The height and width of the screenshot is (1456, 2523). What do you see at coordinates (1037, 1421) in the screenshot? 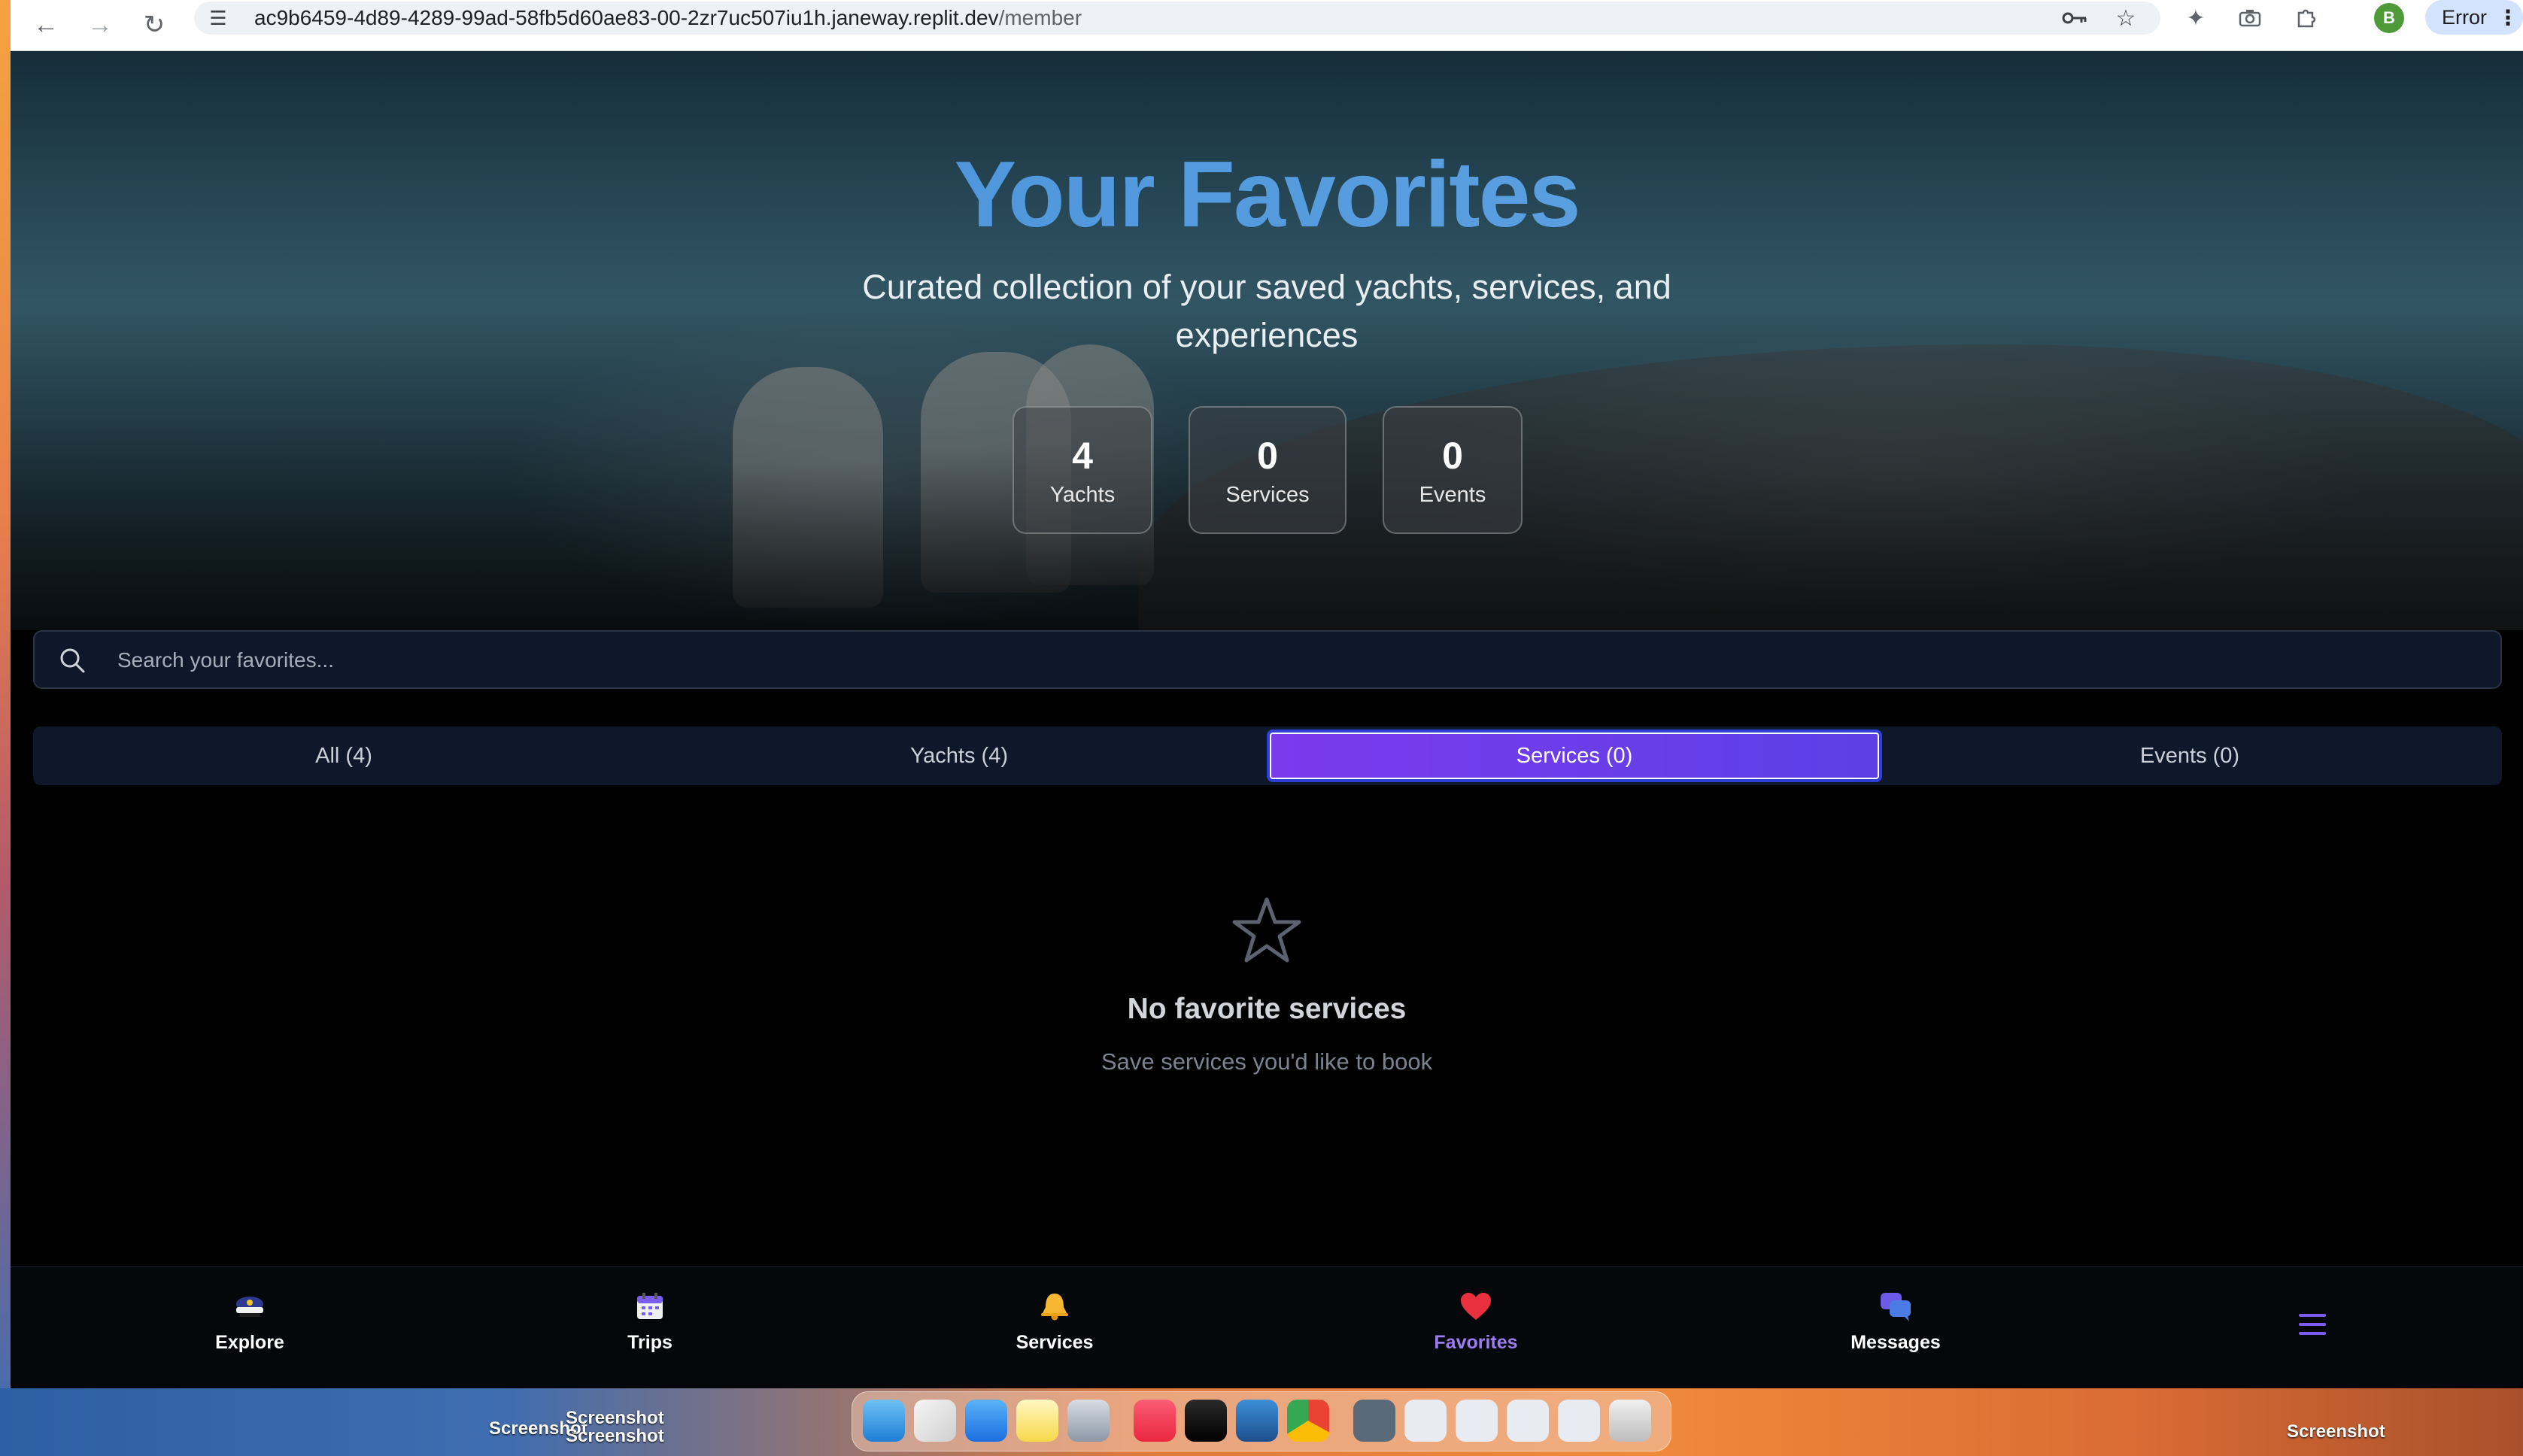
I see `notes-icon` at bounding box center [1037, 1421].